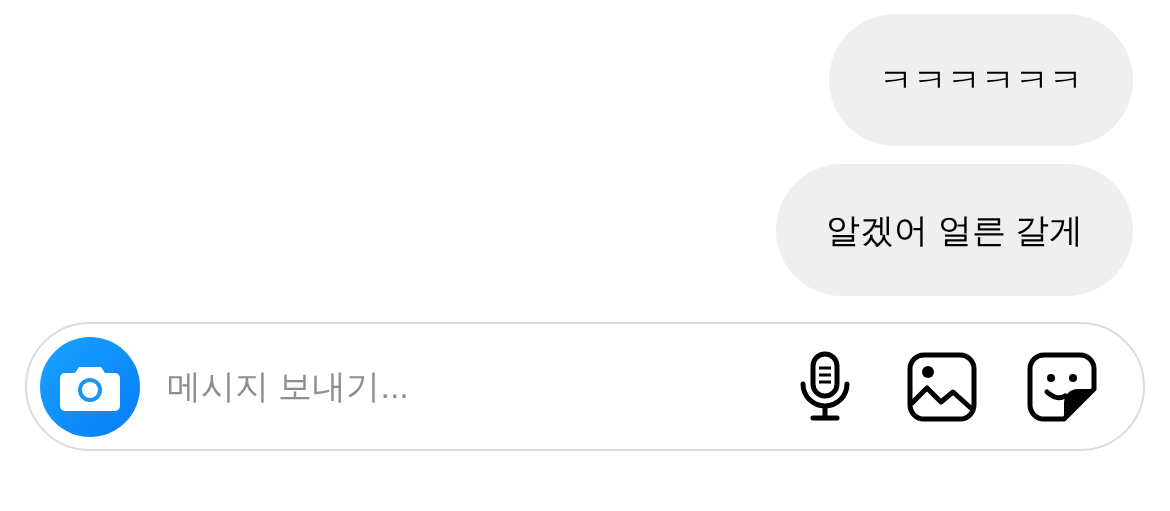  I want to click on message-bubble: 알겠어 얼른 갈게, so click(954, 230).